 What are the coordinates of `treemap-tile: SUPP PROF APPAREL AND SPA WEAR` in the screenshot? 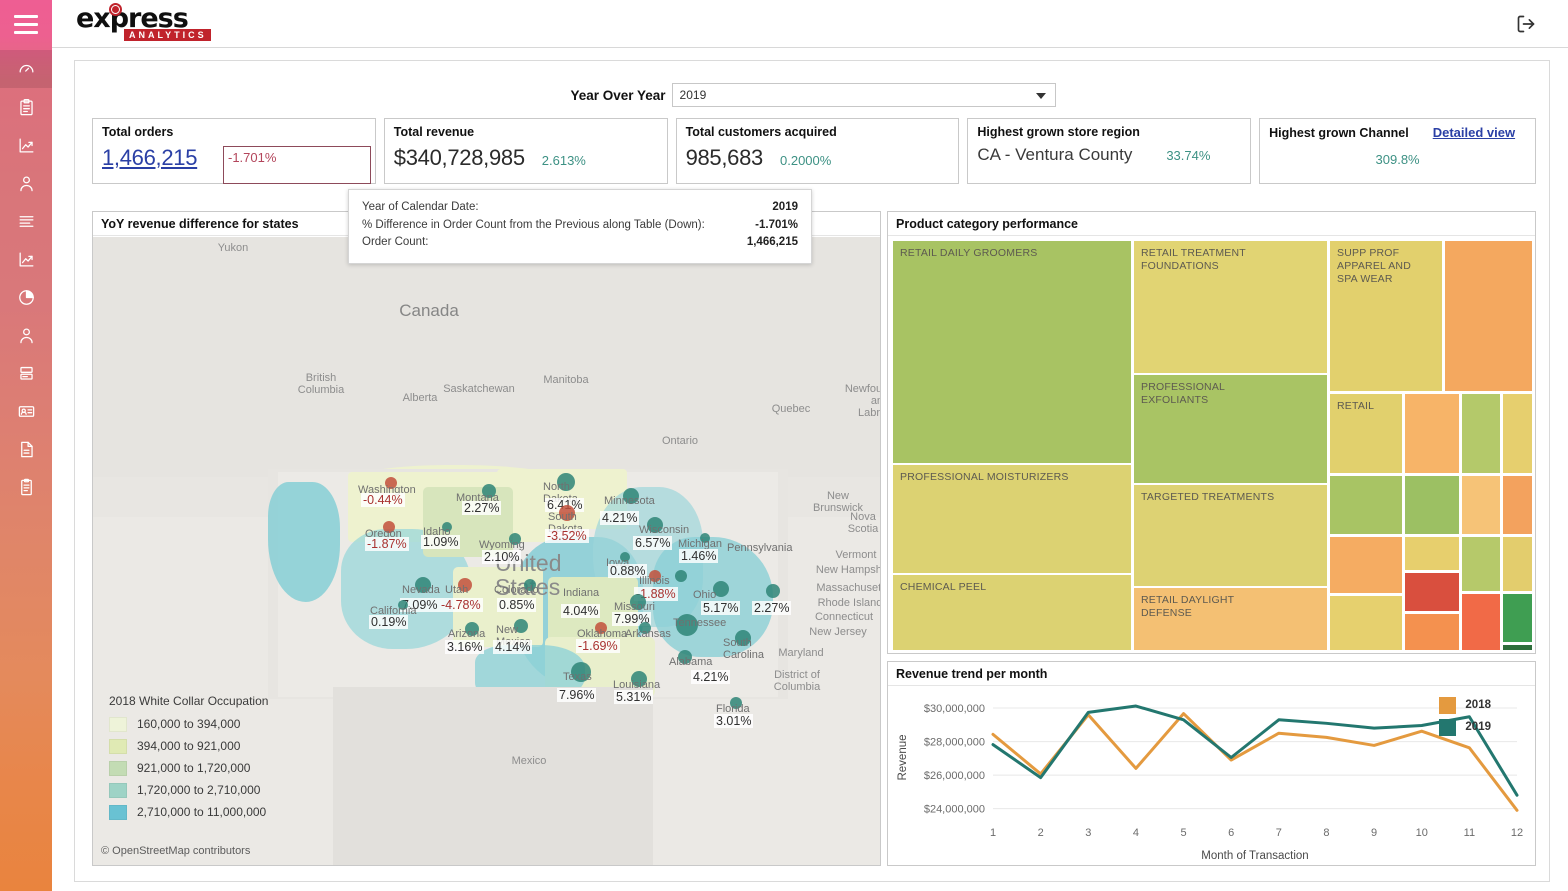 It's located at (1386, 316).